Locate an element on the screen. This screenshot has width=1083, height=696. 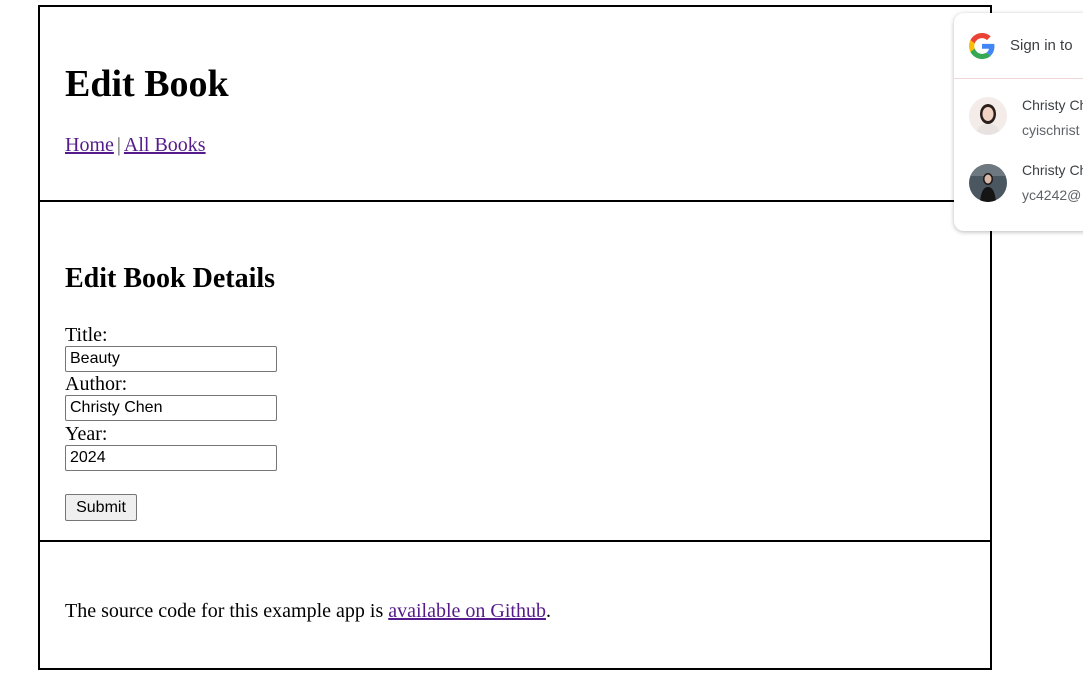
page-title: Edit Book is located at coordinates (147, 84).